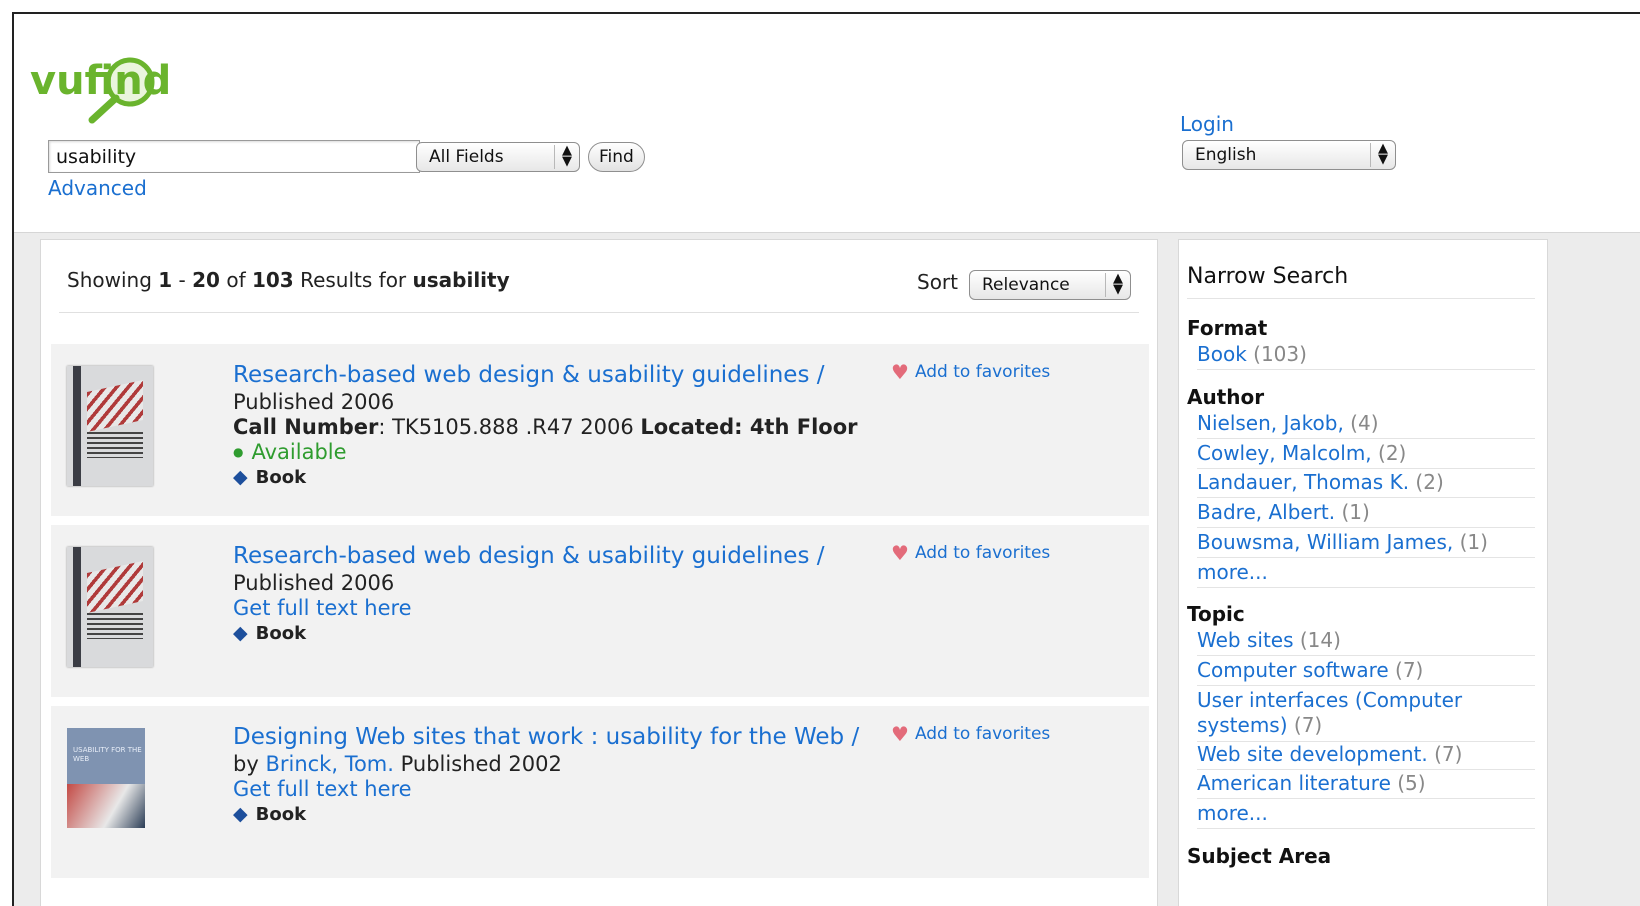  What do you see at coordinates (461, 280) in the screenshot?
I see `results-query: usability` at bounding box center [461, 280].